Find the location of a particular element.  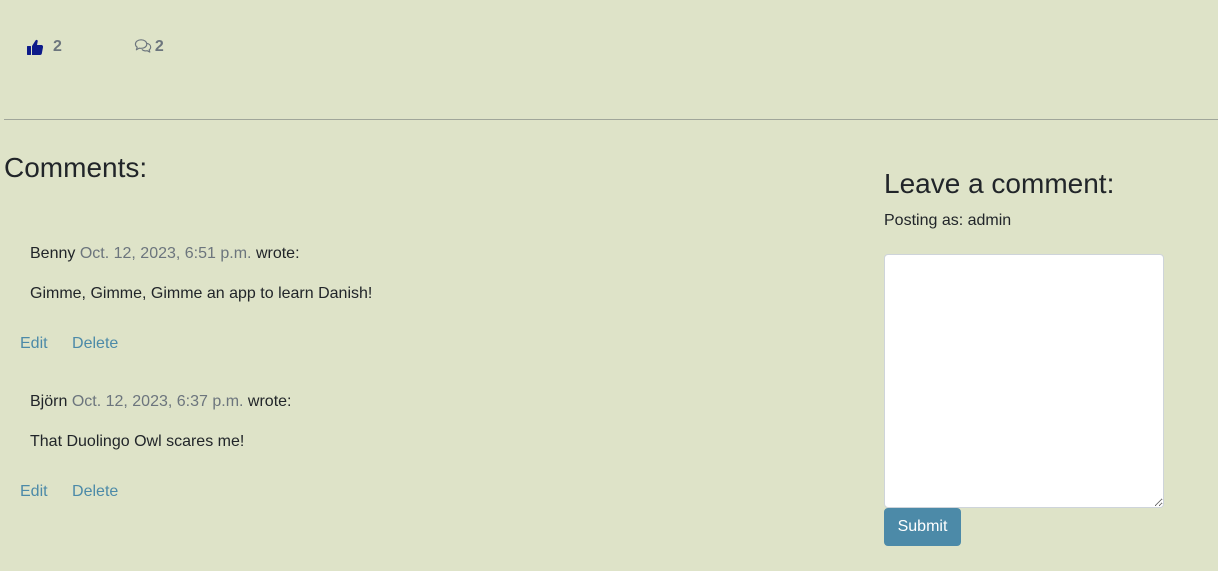

comment-author: Benny is located at coordinates (53, 253).